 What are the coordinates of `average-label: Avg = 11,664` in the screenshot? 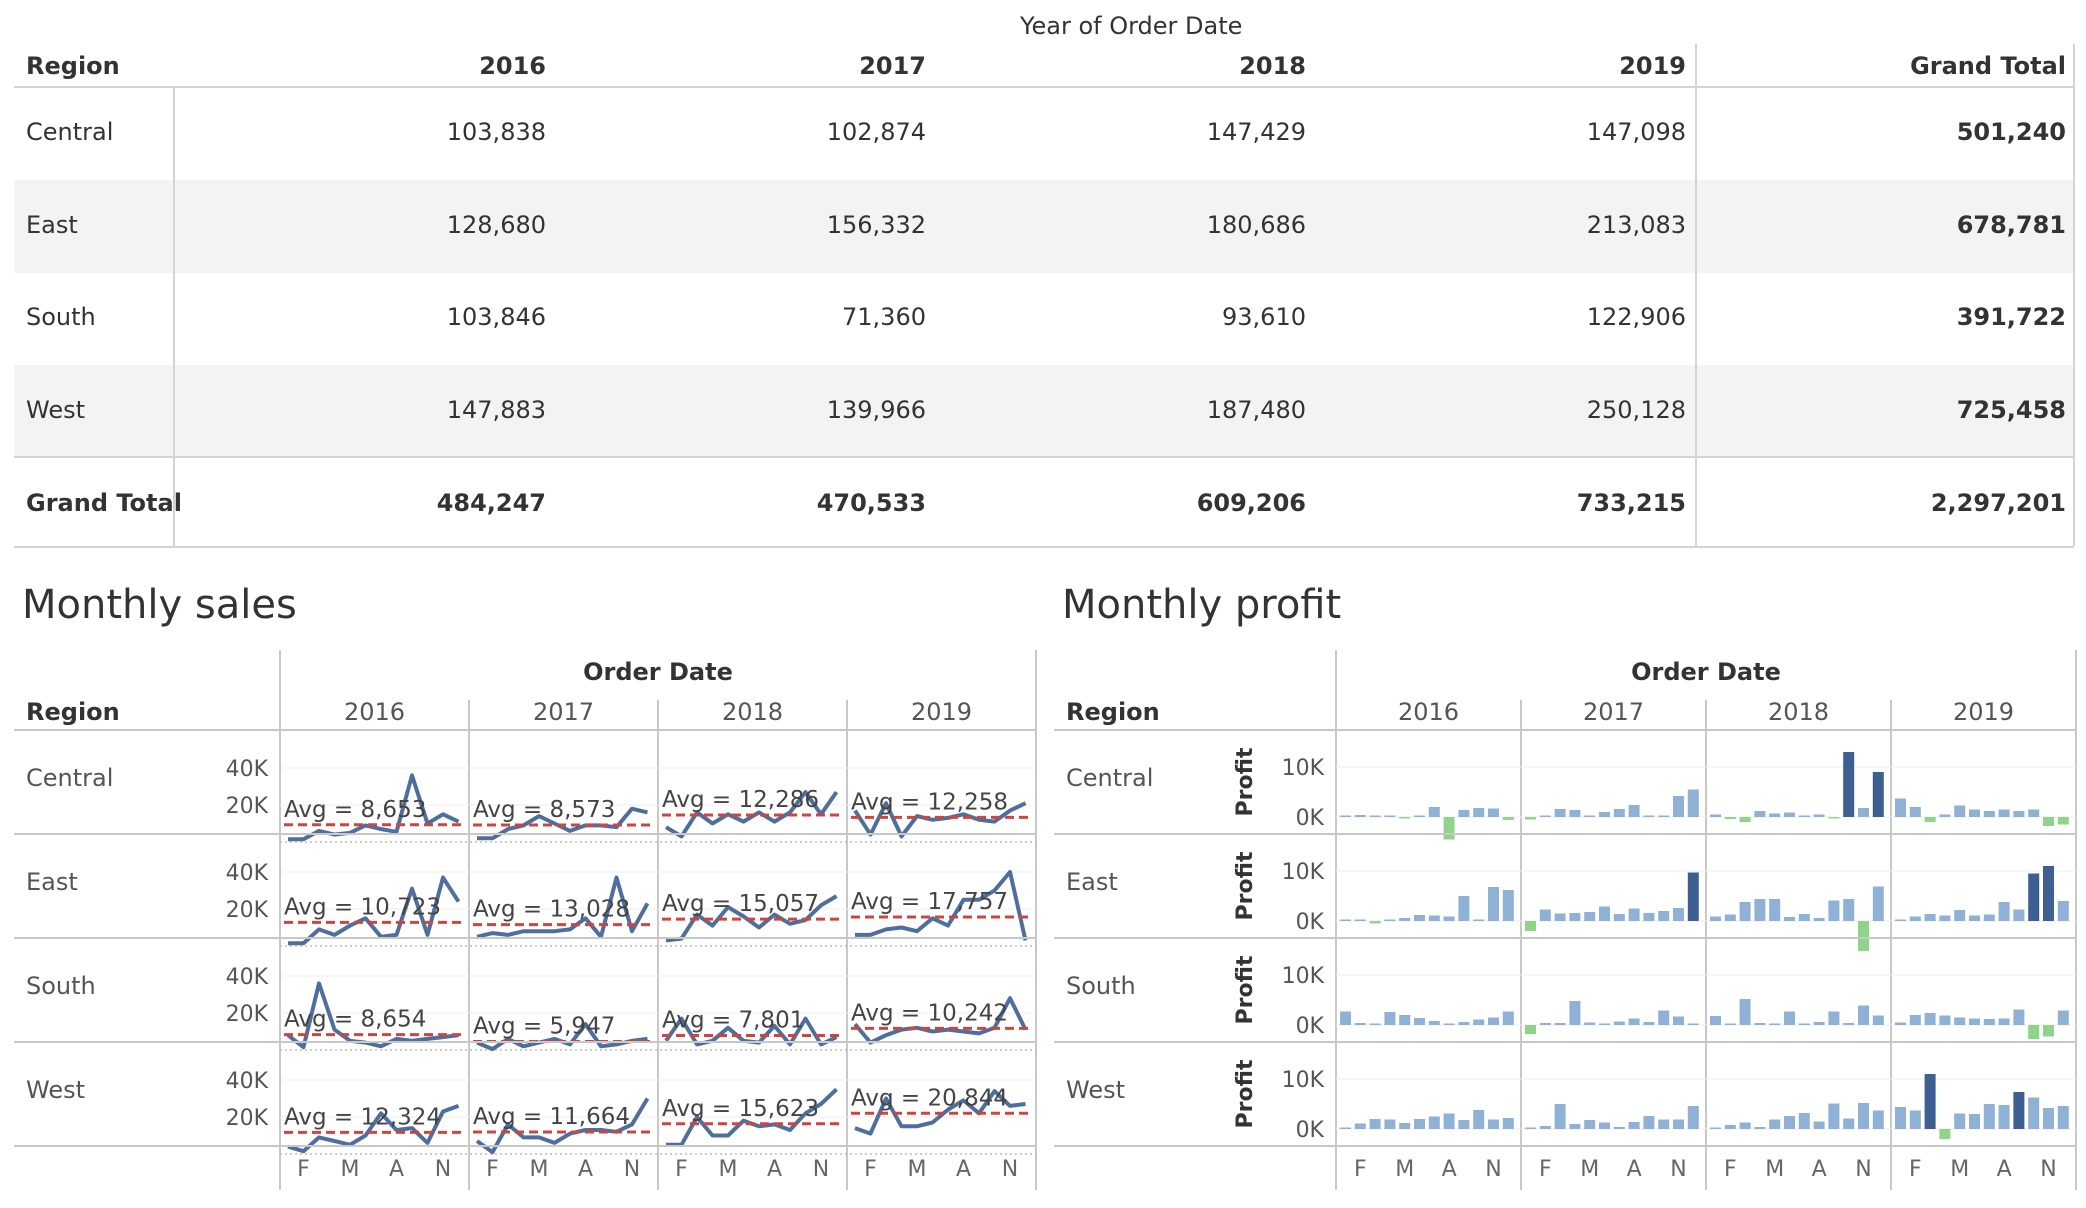 It's located at (551, 1117).